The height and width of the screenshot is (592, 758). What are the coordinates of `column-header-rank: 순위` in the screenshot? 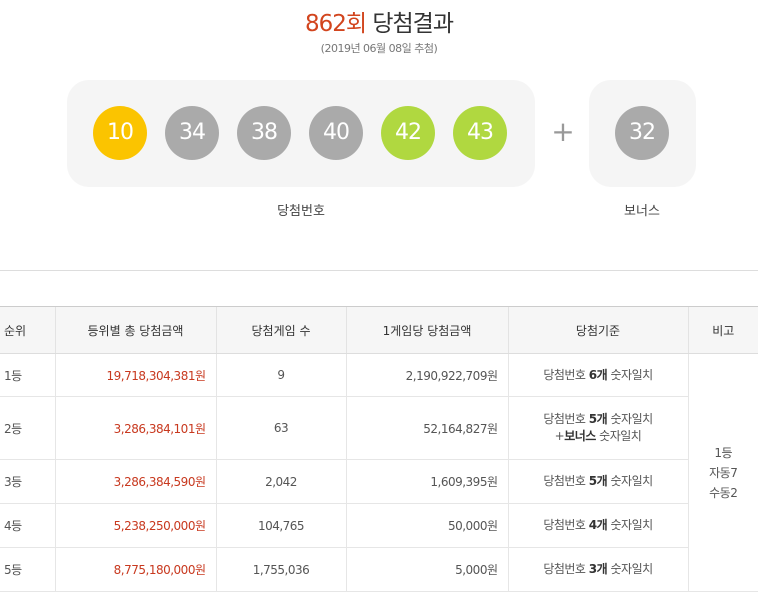 It's located at (27, 330).